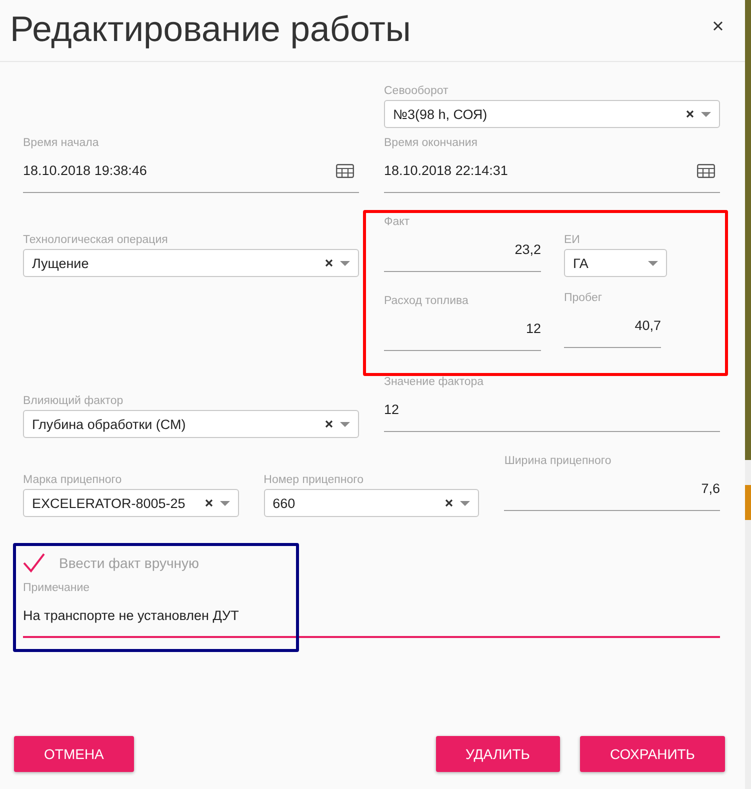 The width and height of the screenshot is (751, 789). I want to click on field-label: Марка прицепного, so click(73, 480).